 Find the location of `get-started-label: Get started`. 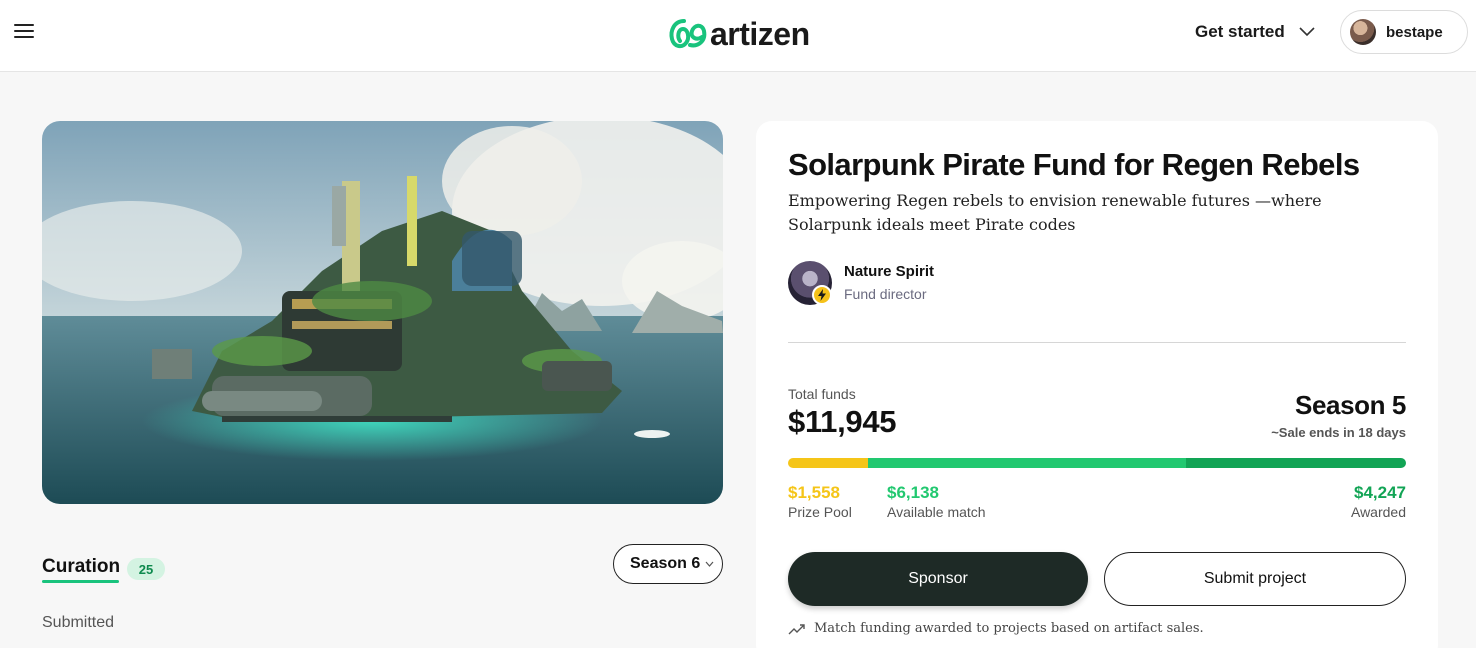

get-started-label: Get started is located at coordinates (1240, 31).